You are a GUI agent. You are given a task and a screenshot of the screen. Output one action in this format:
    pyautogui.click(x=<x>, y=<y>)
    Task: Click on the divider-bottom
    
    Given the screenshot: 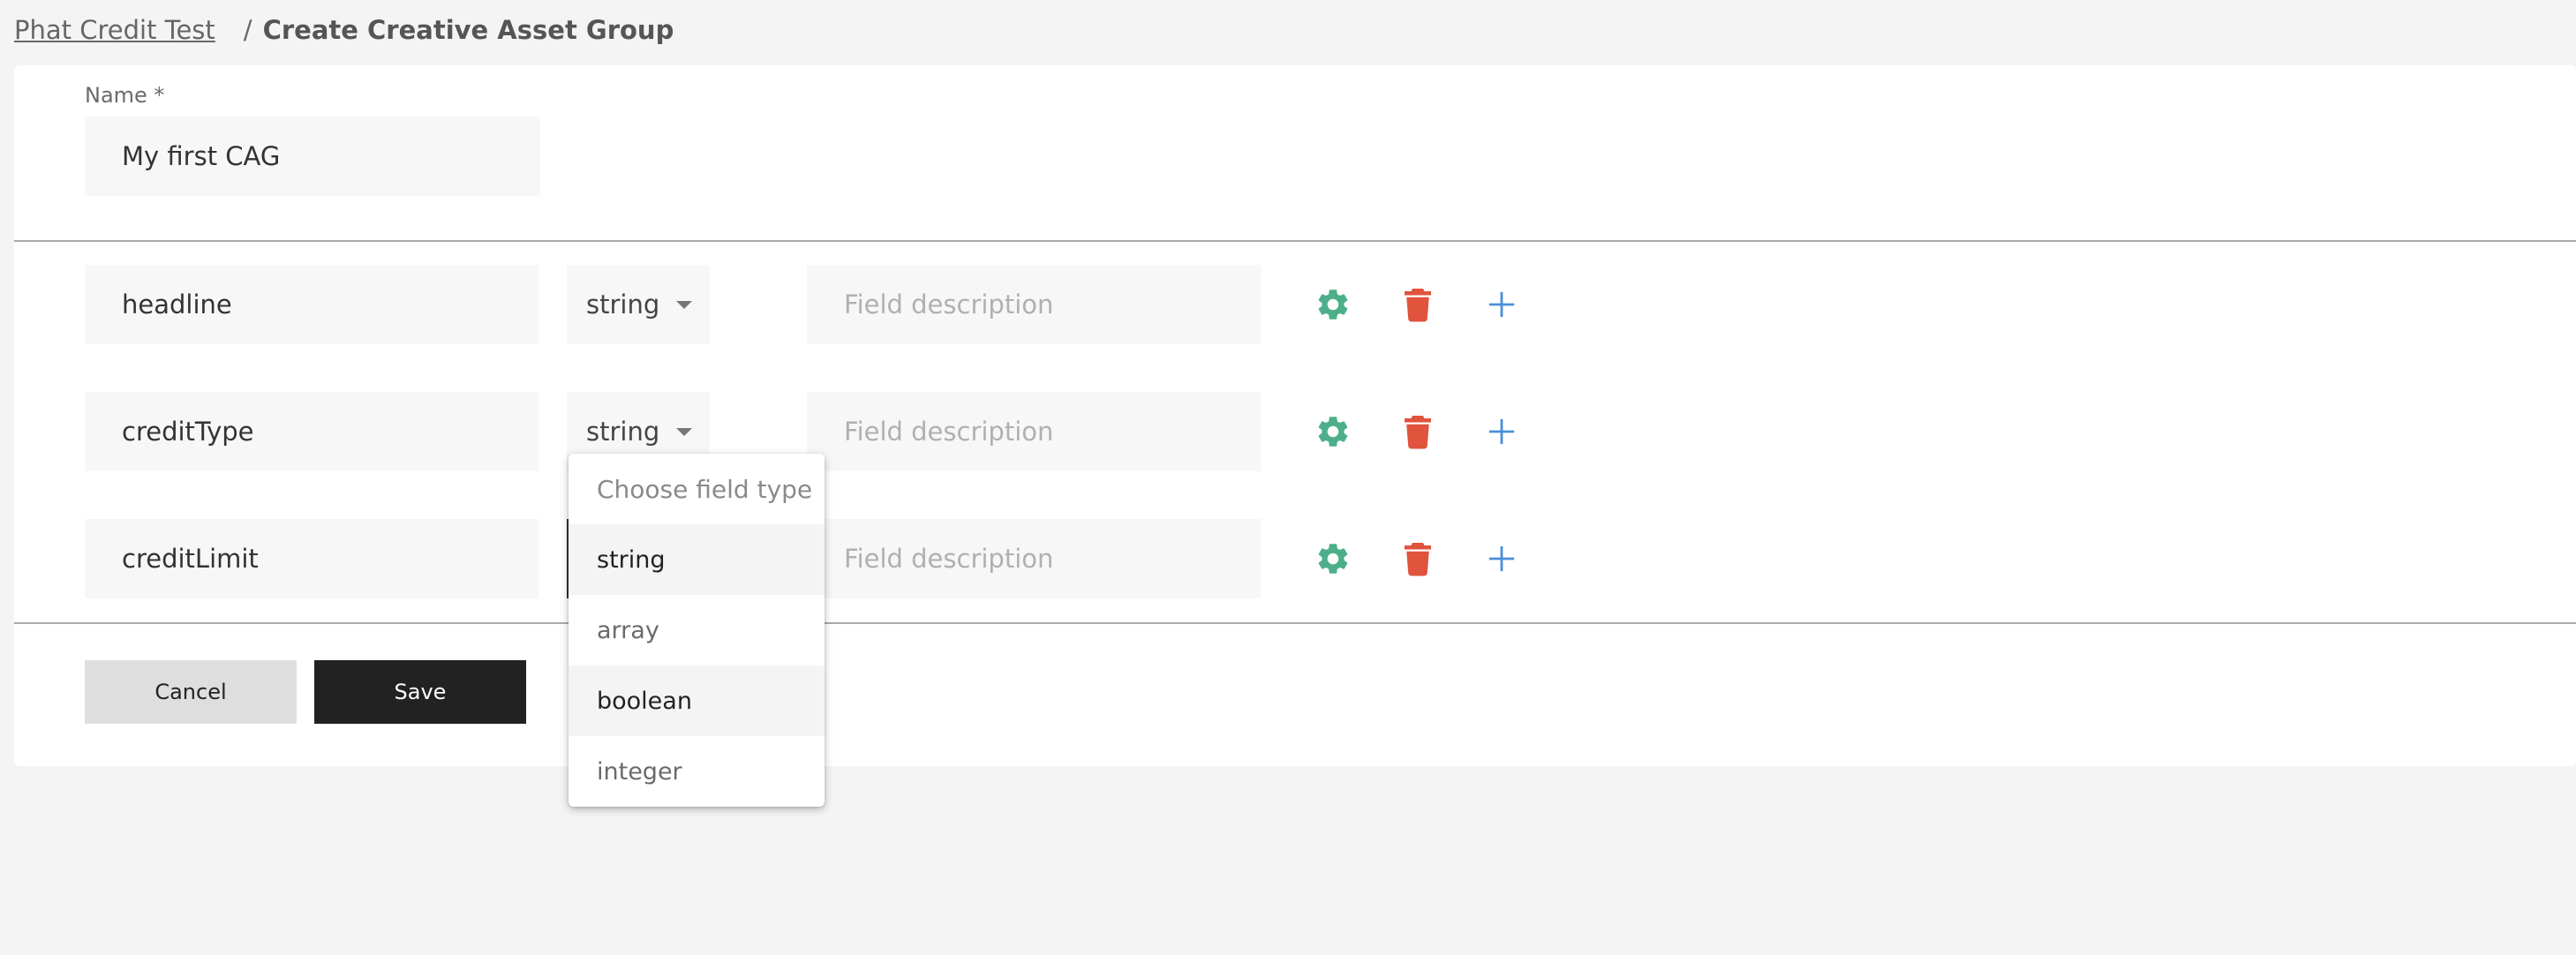 What is the action you would take?
    pyautogui.click(x=1295, y=623)
    